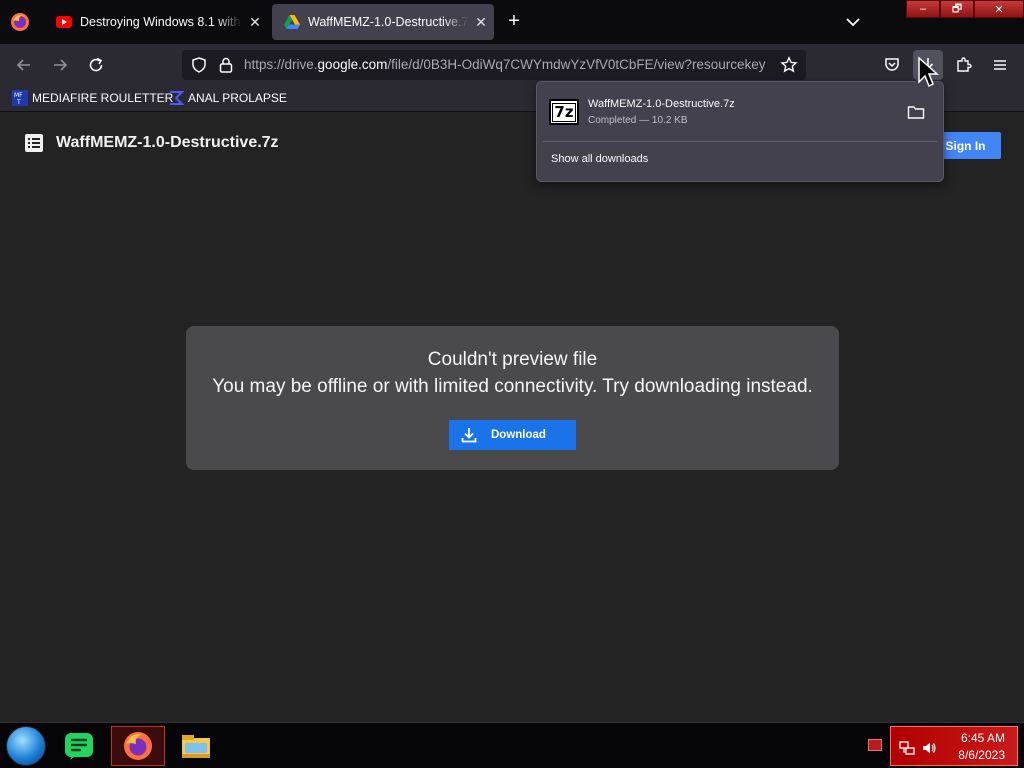 This screenshot has height=768, width=1024. I want to click on notes-app-icon, so click(79, 746).